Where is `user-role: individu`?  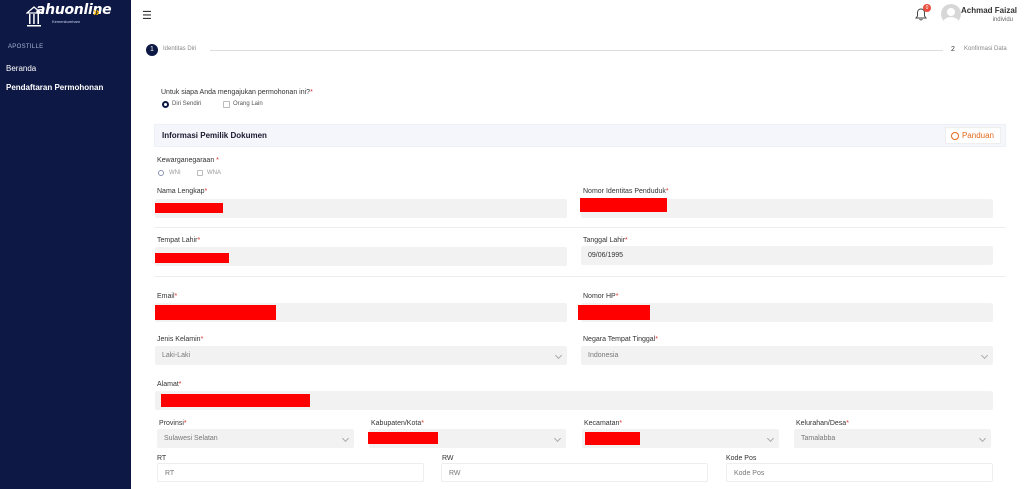 user-role: individu is located at coordinates (1002, 20).